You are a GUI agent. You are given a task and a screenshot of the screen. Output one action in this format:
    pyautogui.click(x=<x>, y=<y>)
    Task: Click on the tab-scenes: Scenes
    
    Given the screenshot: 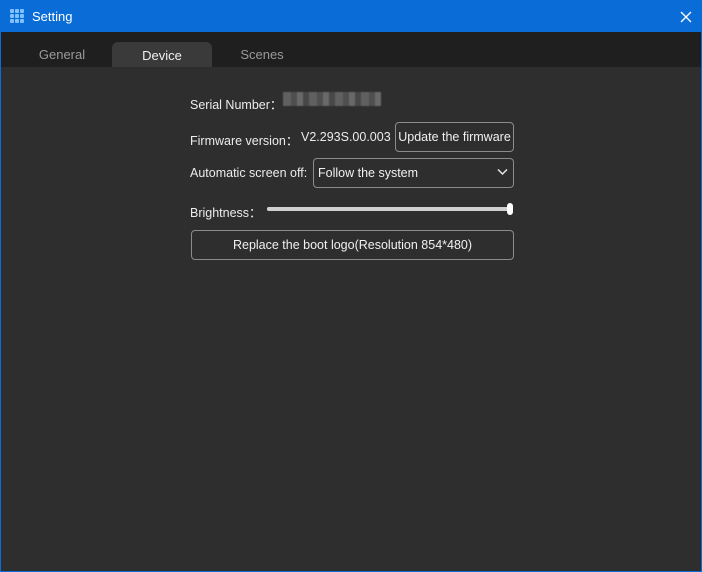 What is the action you would take?
    pyautogui.click(x=262, y=54)
    